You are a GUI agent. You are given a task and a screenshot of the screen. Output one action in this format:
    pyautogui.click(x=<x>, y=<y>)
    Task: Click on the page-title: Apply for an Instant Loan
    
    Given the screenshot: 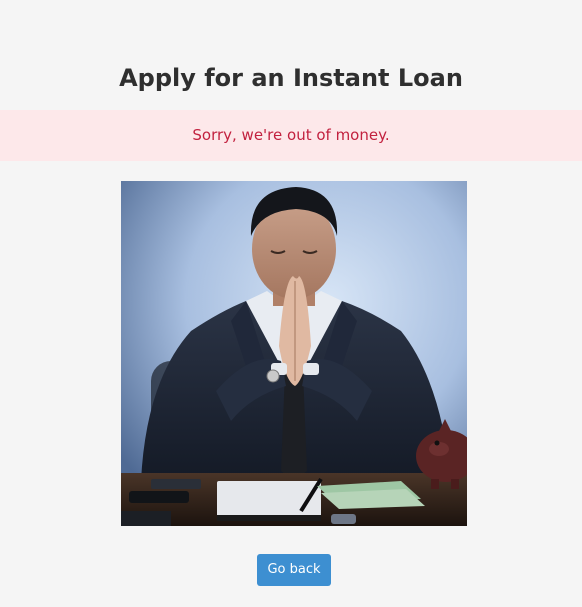 What is the action you would take?
    pyautogui.click(x=291, y=78)
    